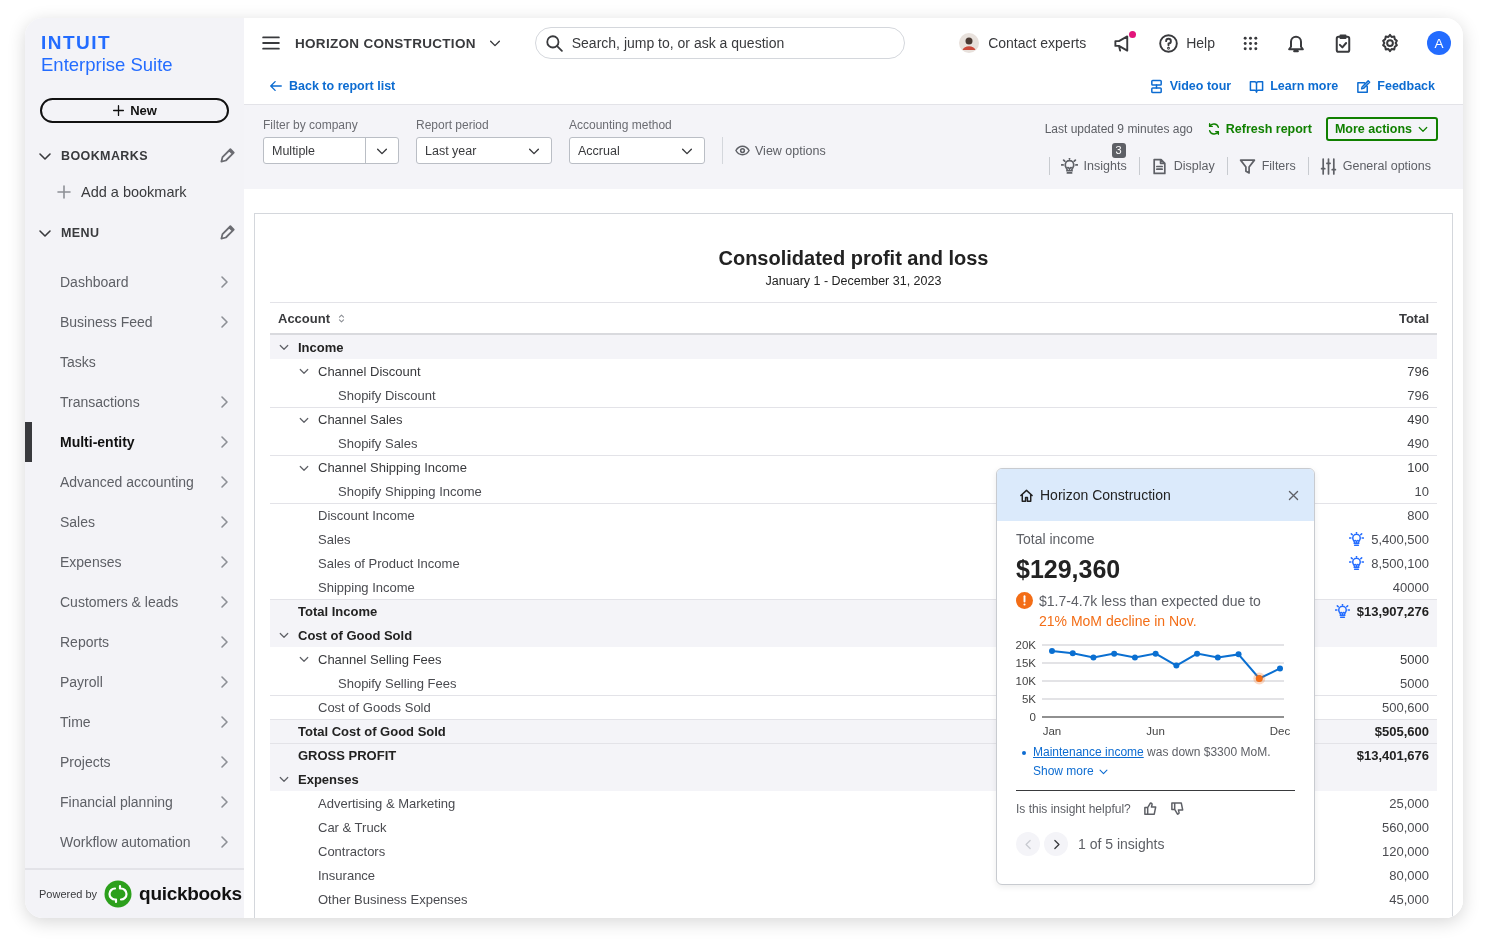  What do you see at coordinates (853, 281) in the screenshot?
I see `report-date-range: January 1 - December 31, 2023` at bounding box center [853, 281].